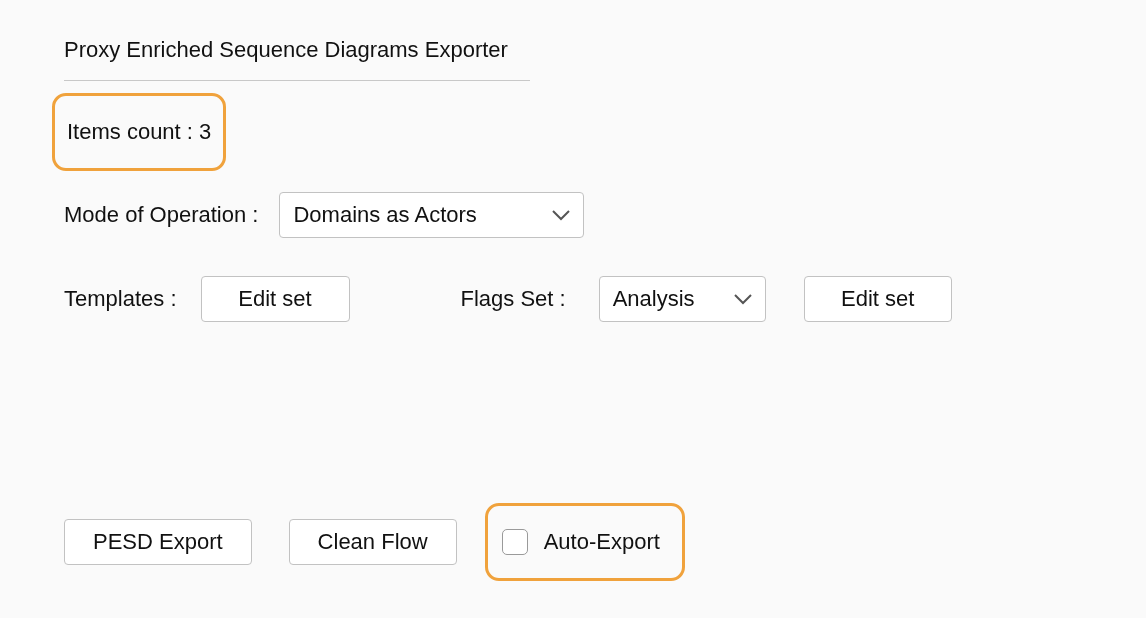  Describe the element at coordinates (514, 542) in the screenshot. I see `checkbox` at that location.